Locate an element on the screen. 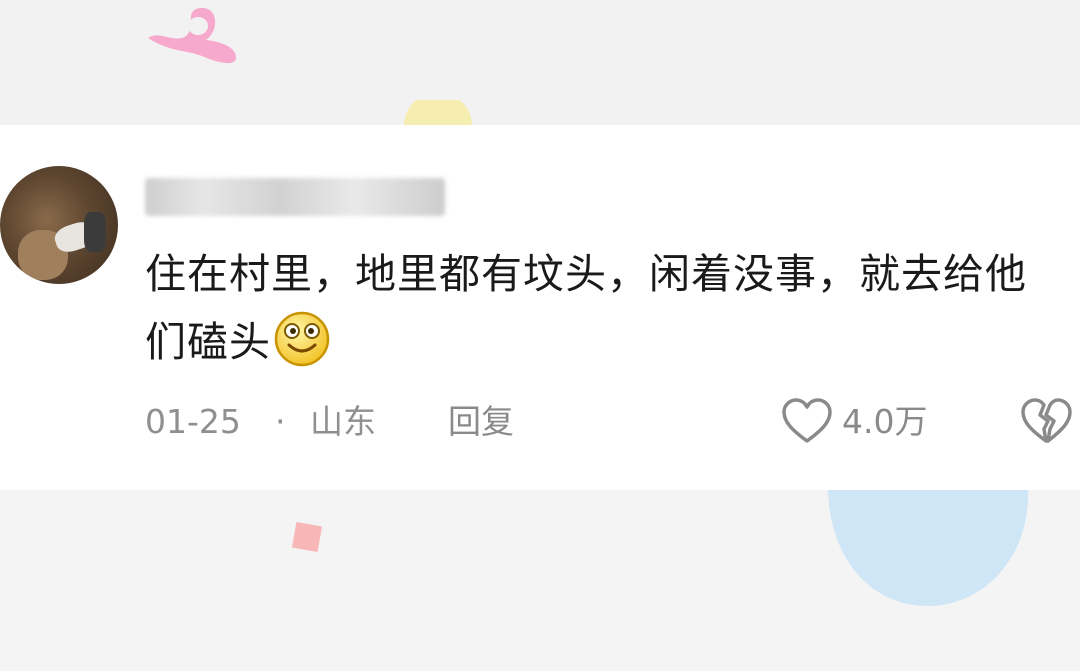 The height and width of the screenshot is (671, 1080). pink-ribbon-decoration is located at coordinates (192, 35).